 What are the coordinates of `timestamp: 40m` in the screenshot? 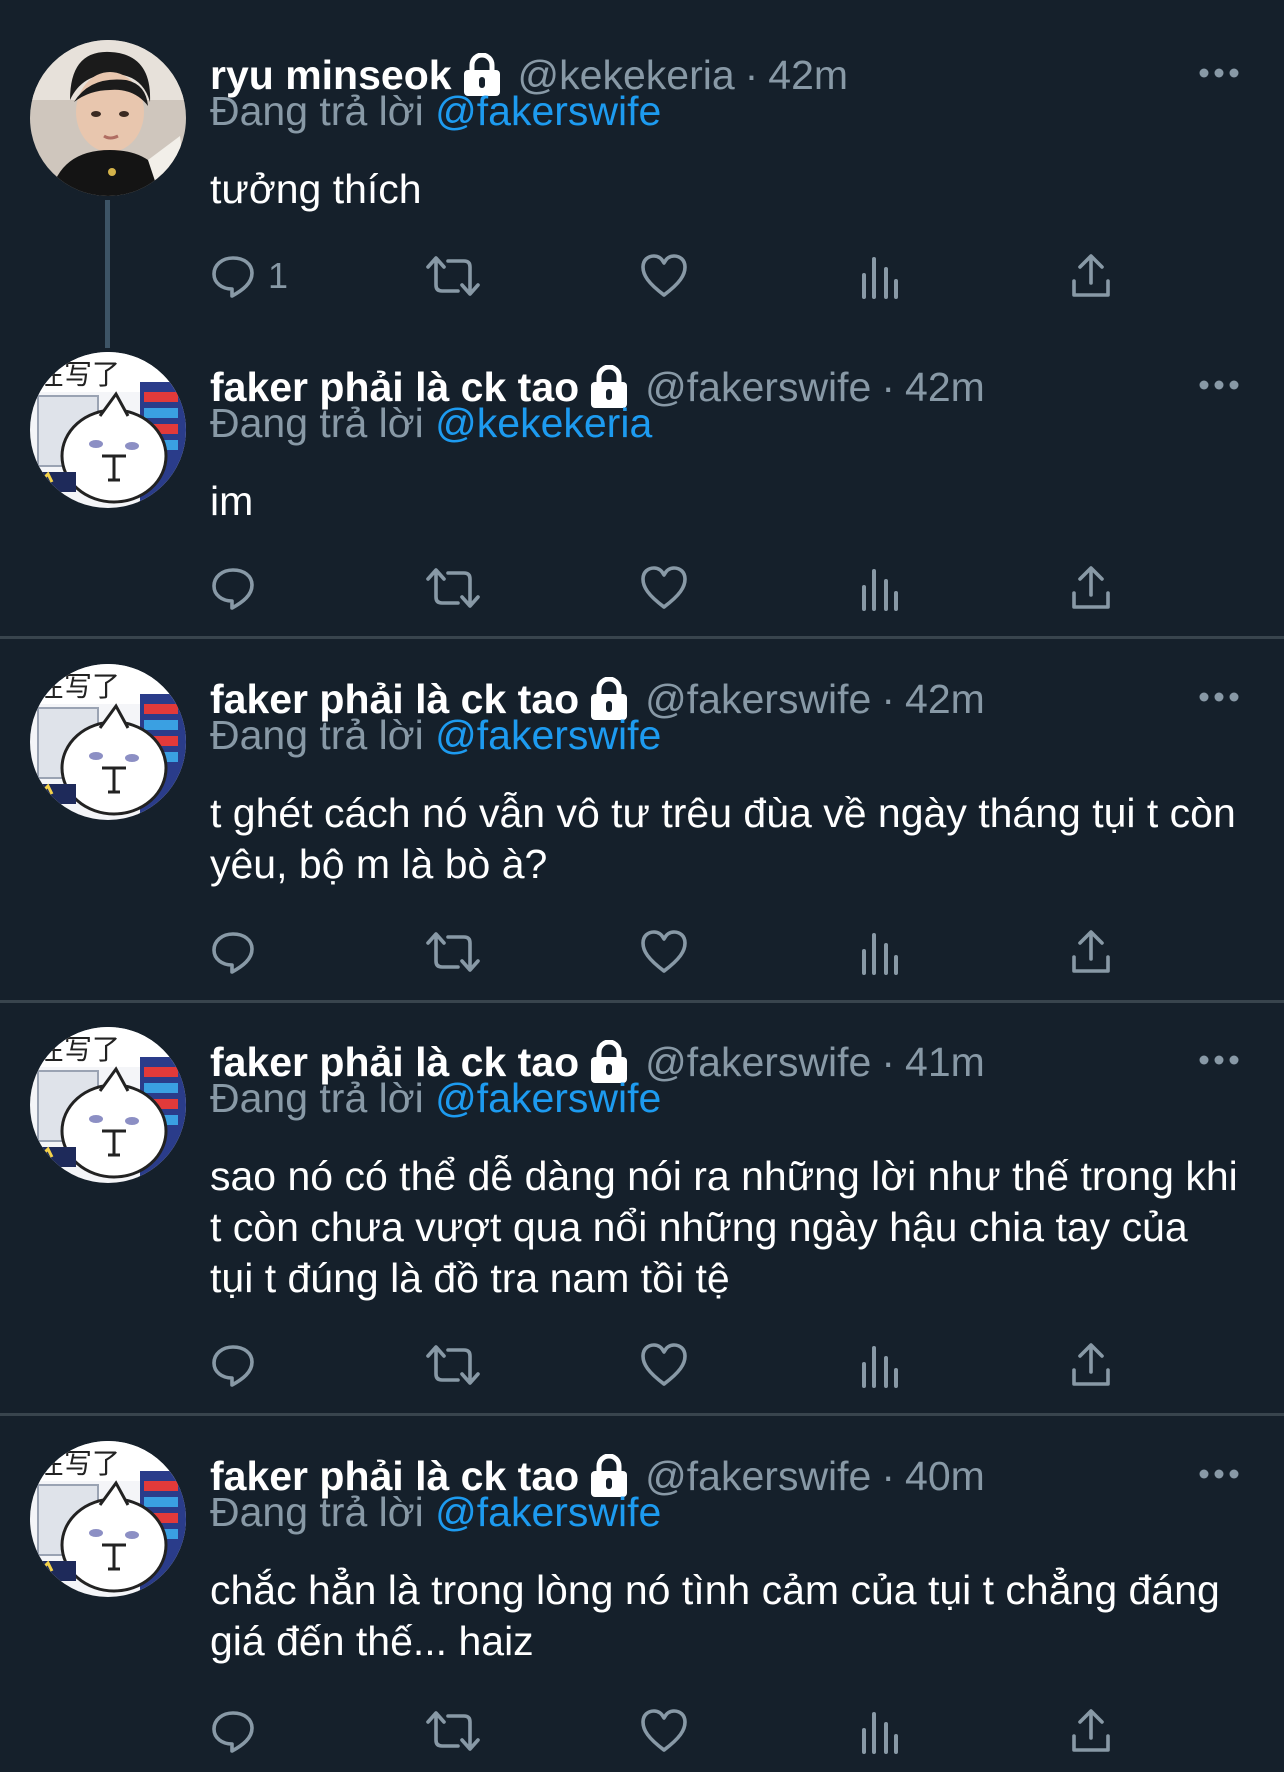 It's located at (945, 1476).